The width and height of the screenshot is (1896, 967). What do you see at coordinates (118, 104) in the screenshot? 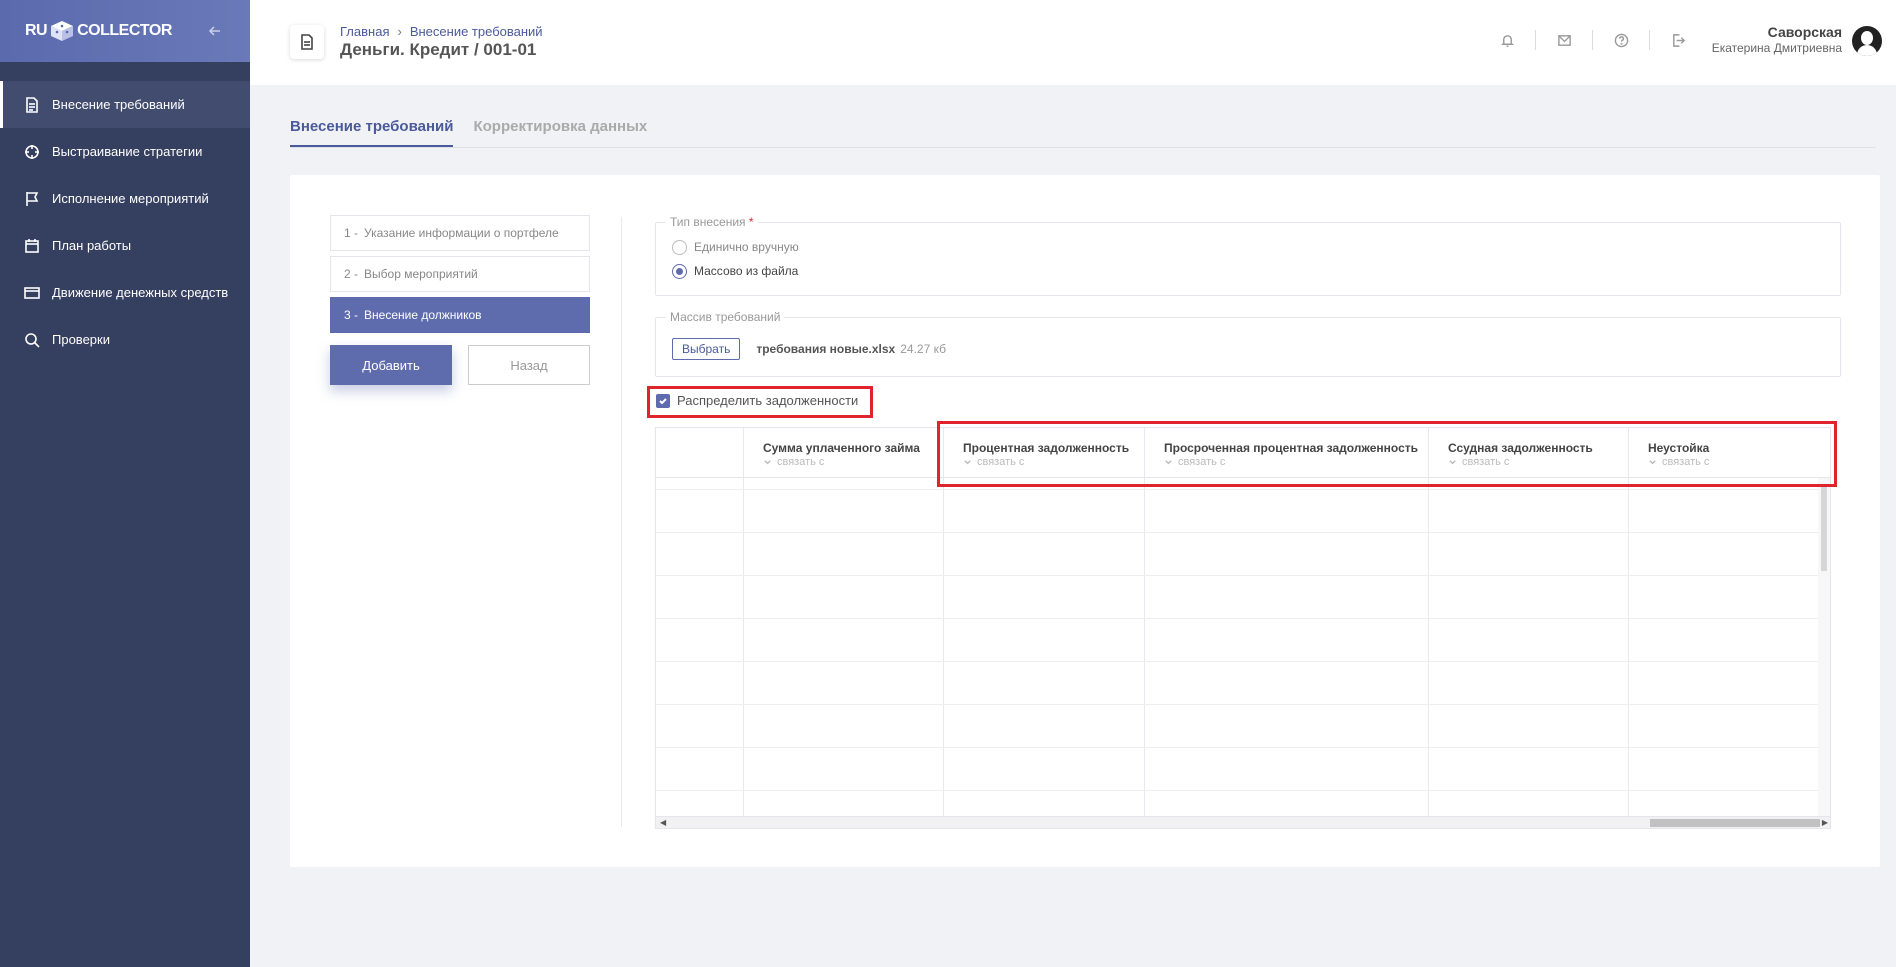
I see `sidebar-item-label: Внесение требований` at bounding box center [118, 104].